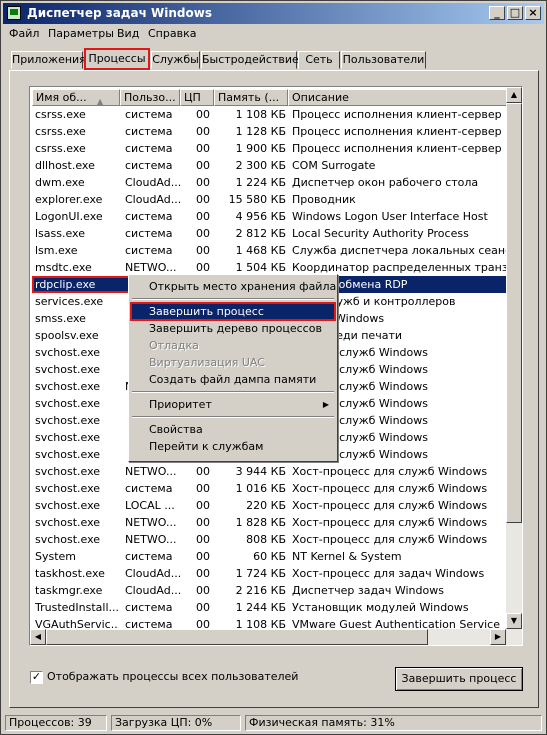 This screenshot has height=735, width=547. Describe the element at coordinates (172, 33) in the screenshot. I see `menu-help: Справка` at that location.